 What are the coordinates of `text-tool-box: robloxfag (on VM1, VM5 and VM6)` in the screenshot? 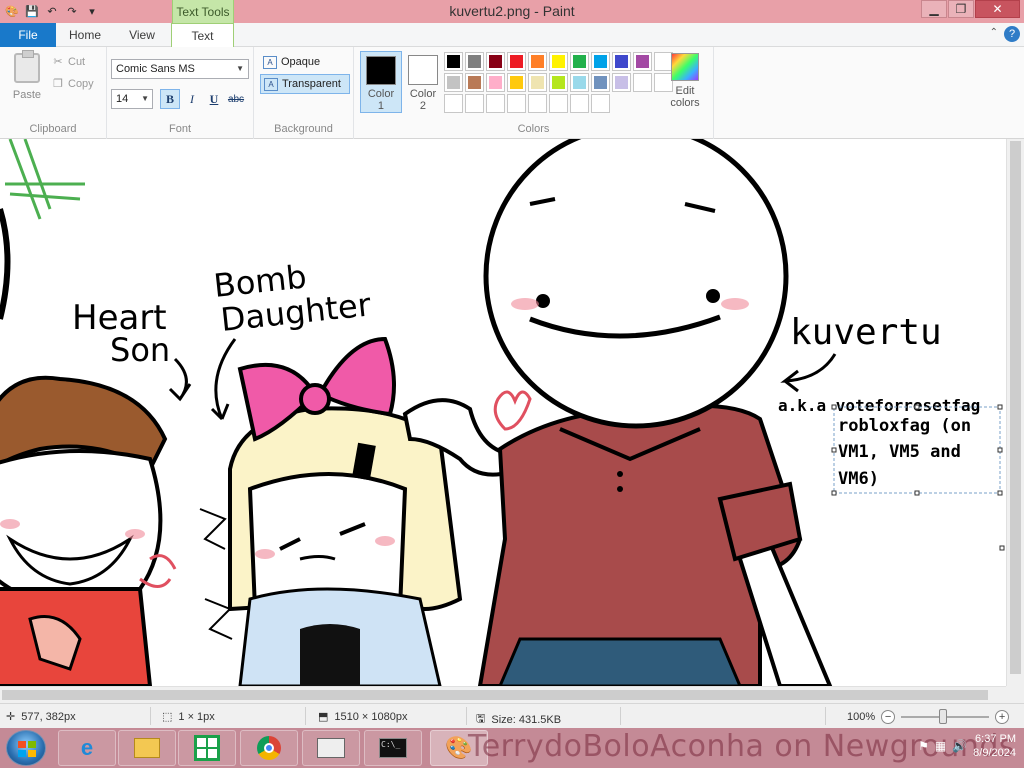 It's located at (918, 477).